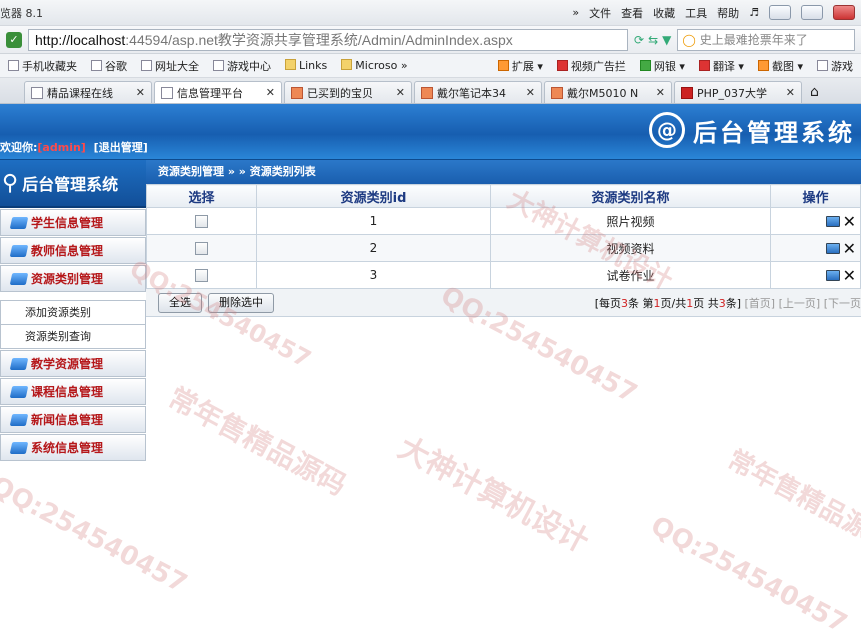  What do you see at coordinates (780, 66) in the screenshot?
I see `ext-item: 截图 ▾` at bounding box center [780, 66].